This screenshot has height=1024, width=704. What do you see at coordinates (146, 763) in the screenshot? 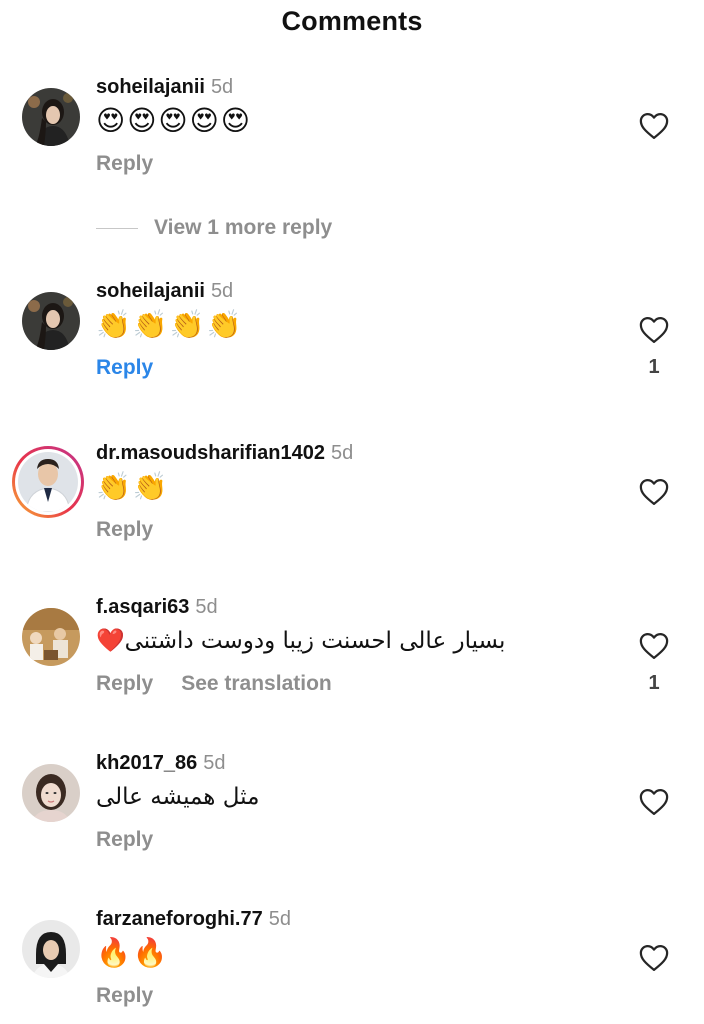
I see `comment-username: kh2017_86` at bounding box center [146, 763].